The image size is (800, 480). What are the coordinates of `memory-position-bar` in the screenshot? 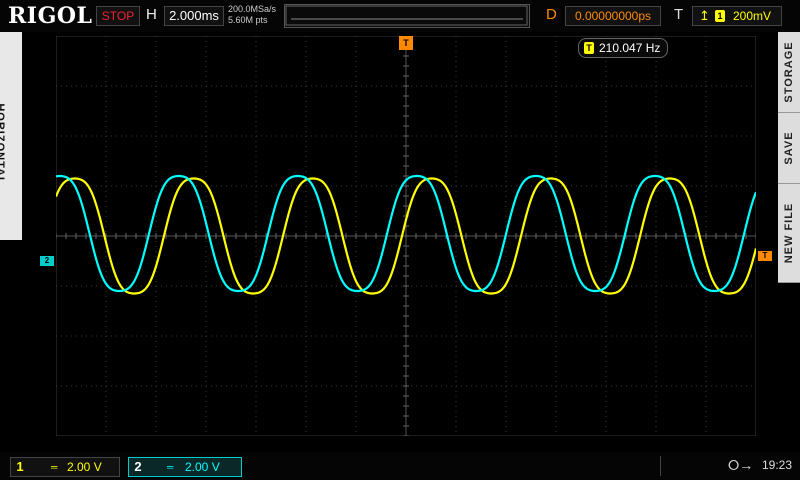 It's located at (407, 16).